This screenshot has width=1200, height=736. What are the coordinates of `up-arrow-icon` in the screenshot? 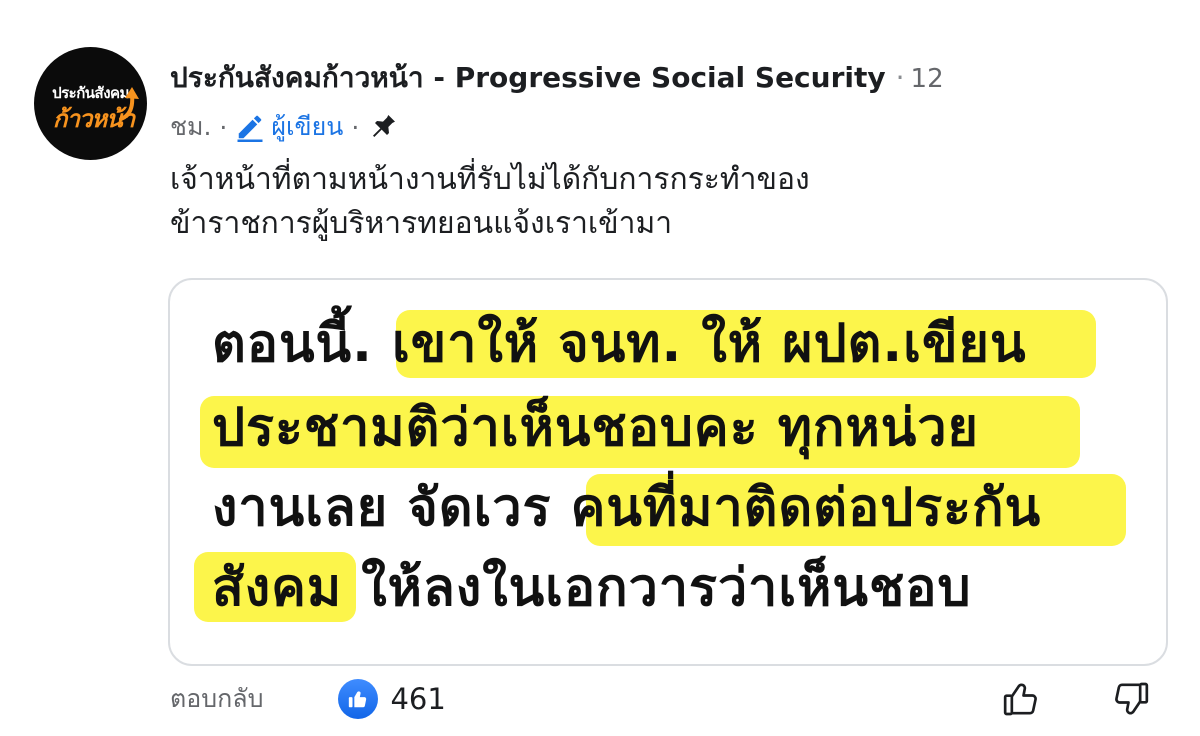 It's located at (129, 104).